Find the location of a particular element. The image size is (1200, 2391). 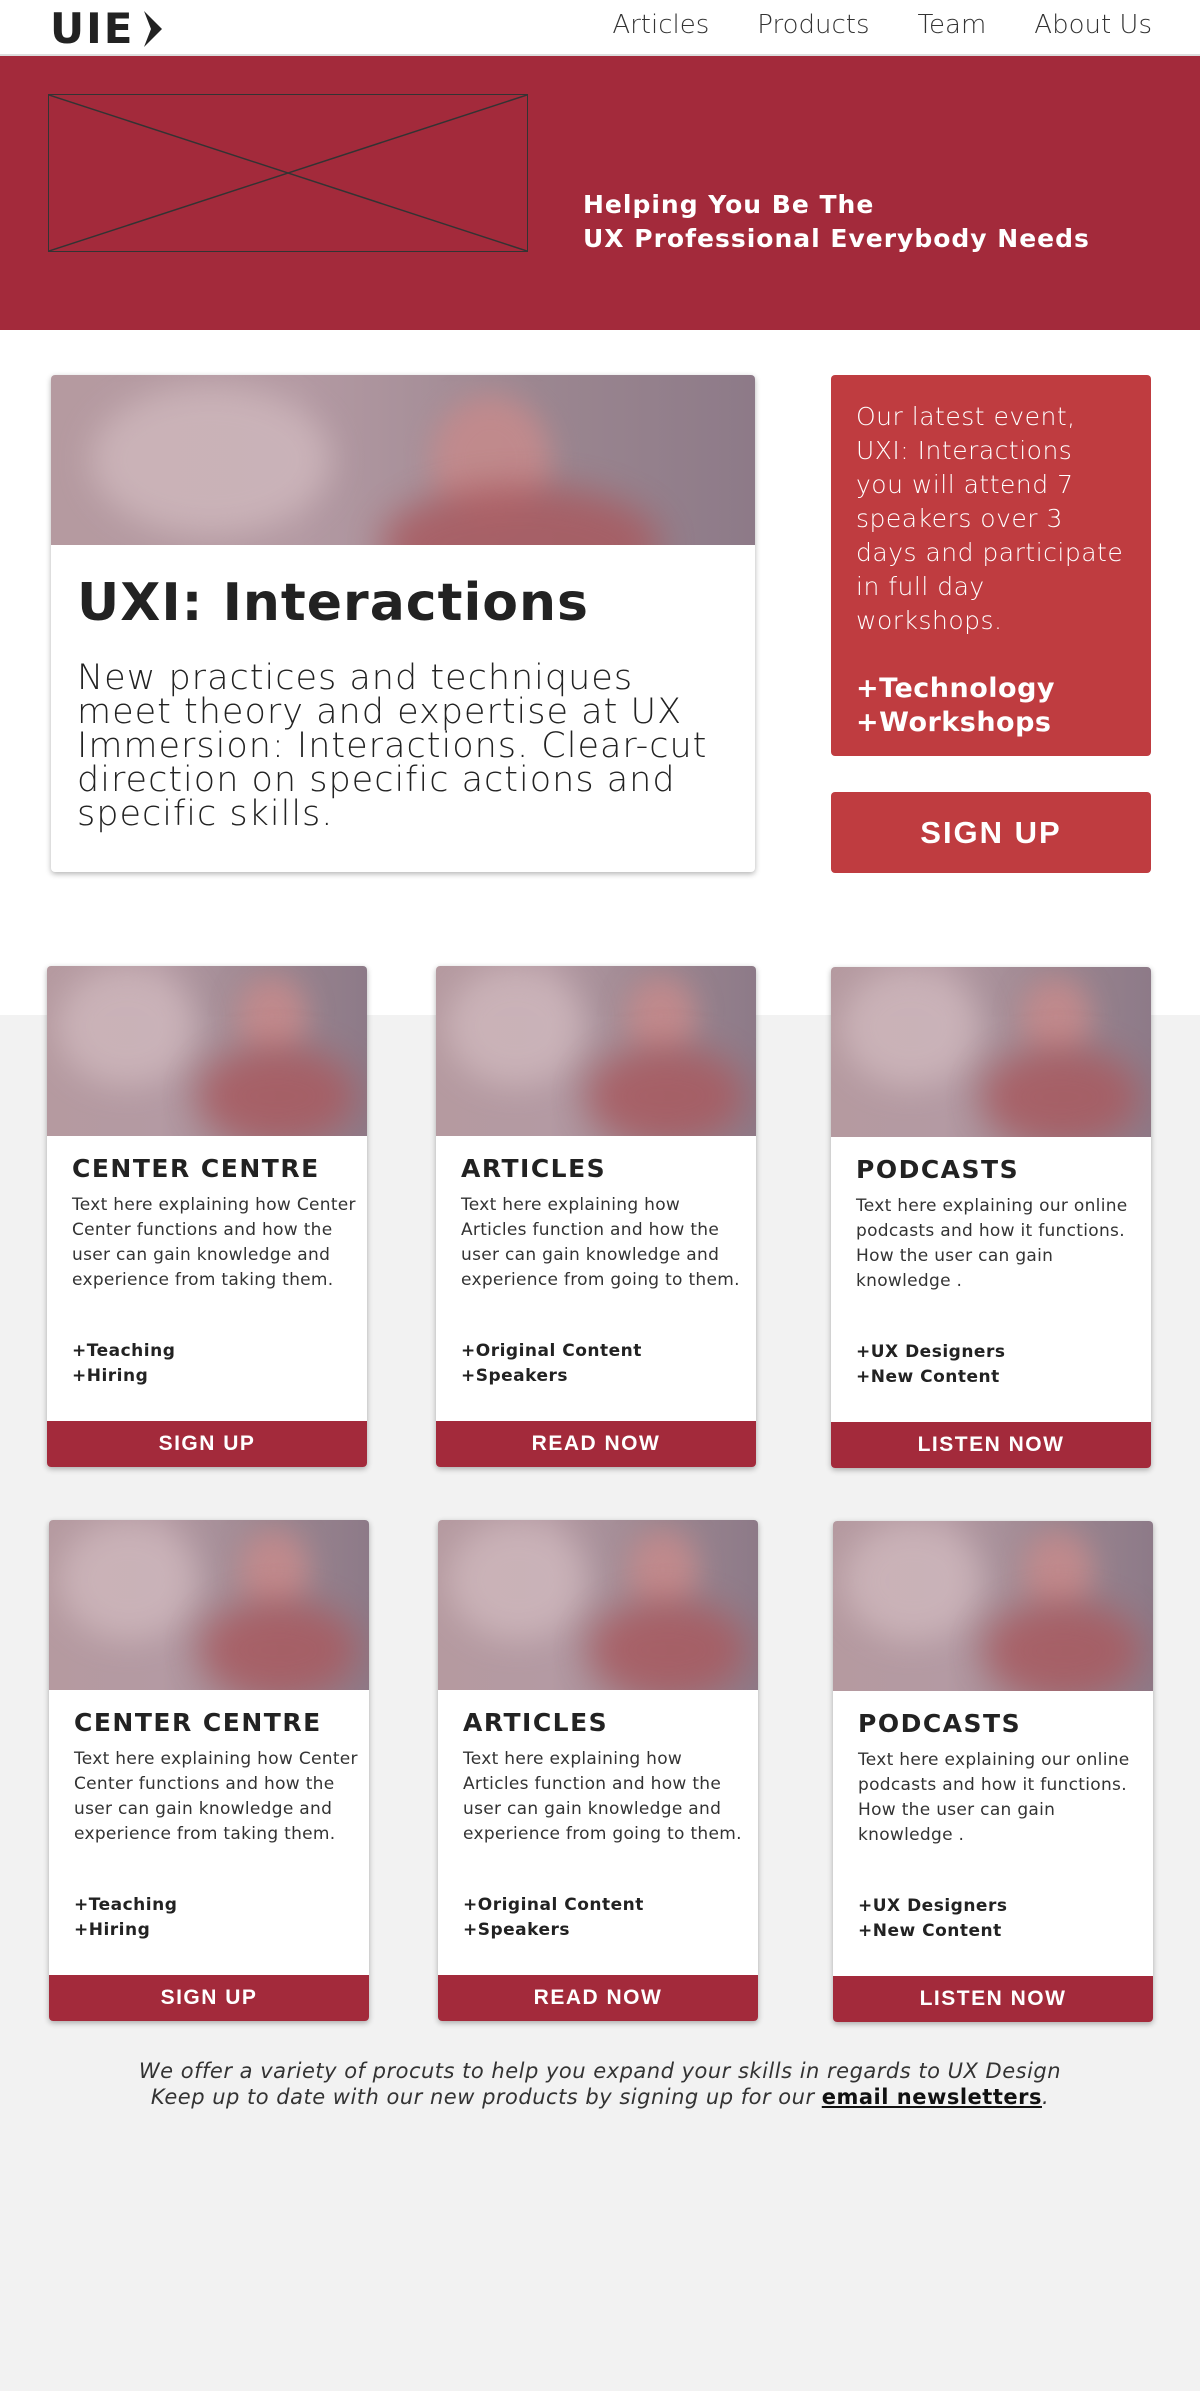

event-tag-workshops: +Workshops is located at coordinates (954, 722).